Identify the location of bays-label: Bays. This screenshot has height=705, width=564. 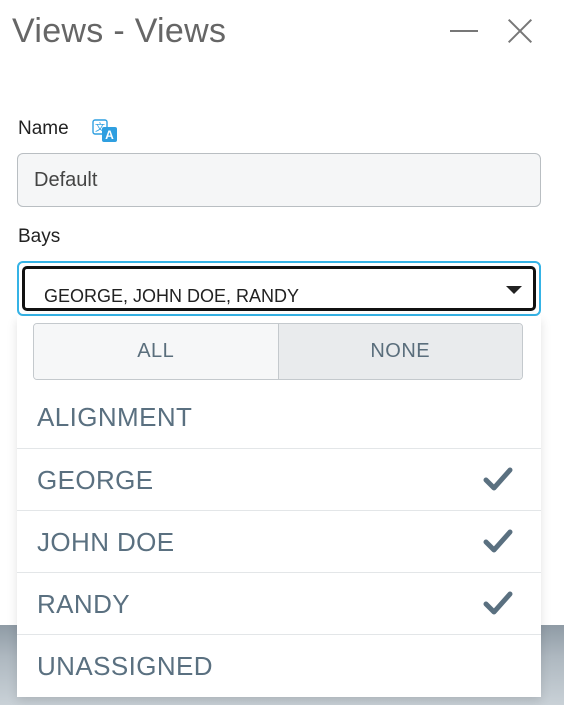
(39, 236).